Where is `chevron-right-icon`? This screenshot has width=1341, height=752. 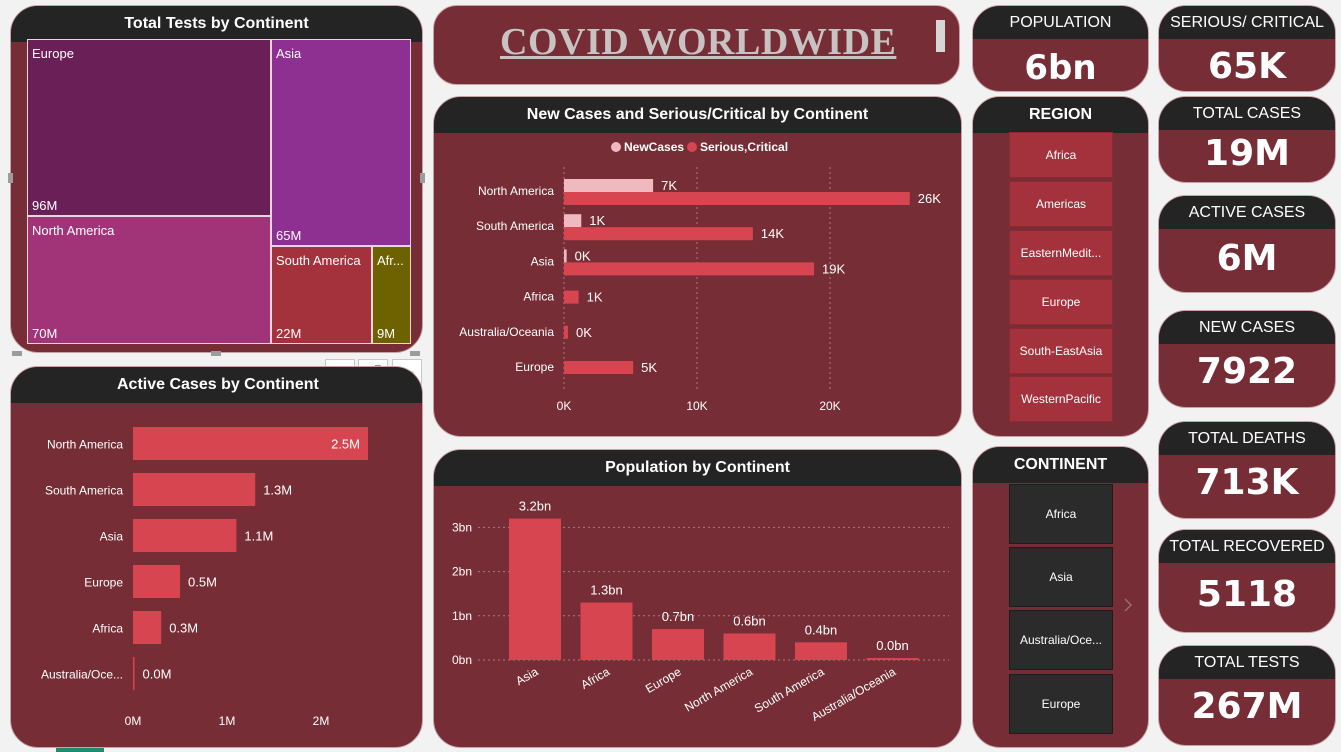 chevron-right-icon is located at coordinates (1128, 607).